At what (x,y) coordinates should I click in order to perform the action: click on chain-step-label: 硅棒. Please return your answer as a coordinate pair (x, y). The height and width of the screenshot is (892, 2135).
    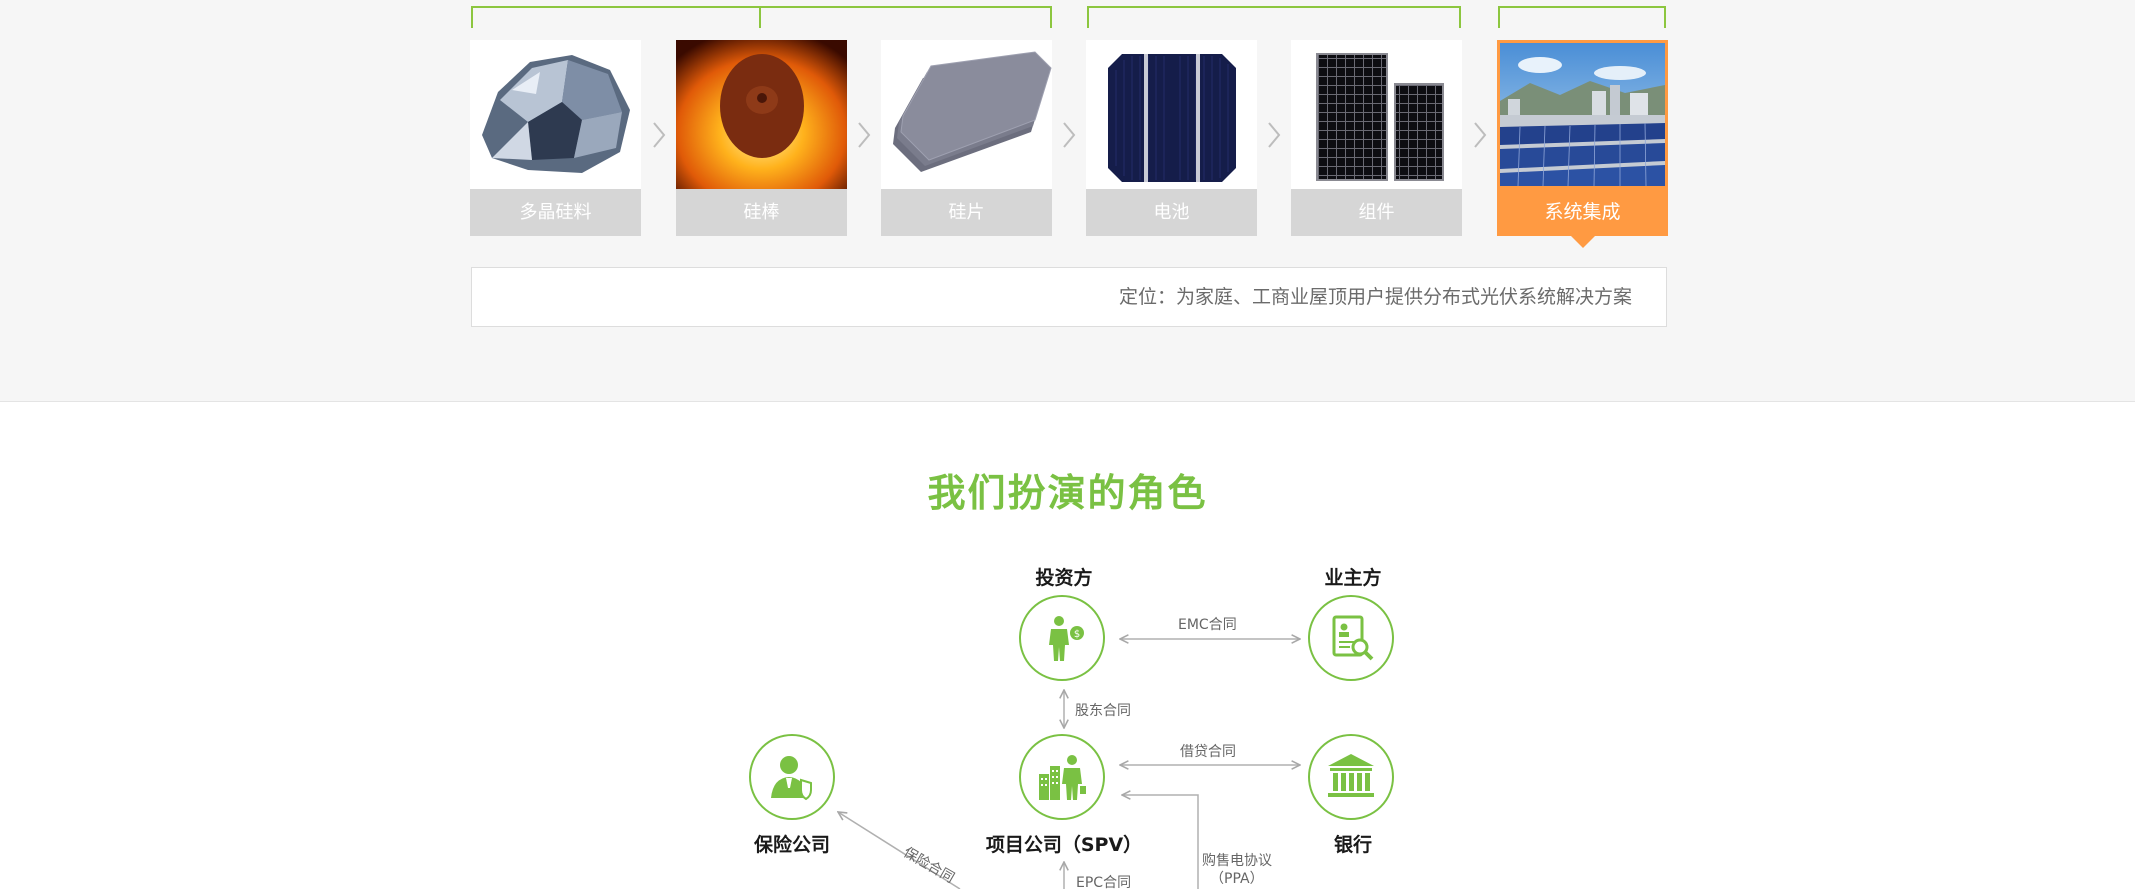
    Looking at the image, I should click on (761, 212).